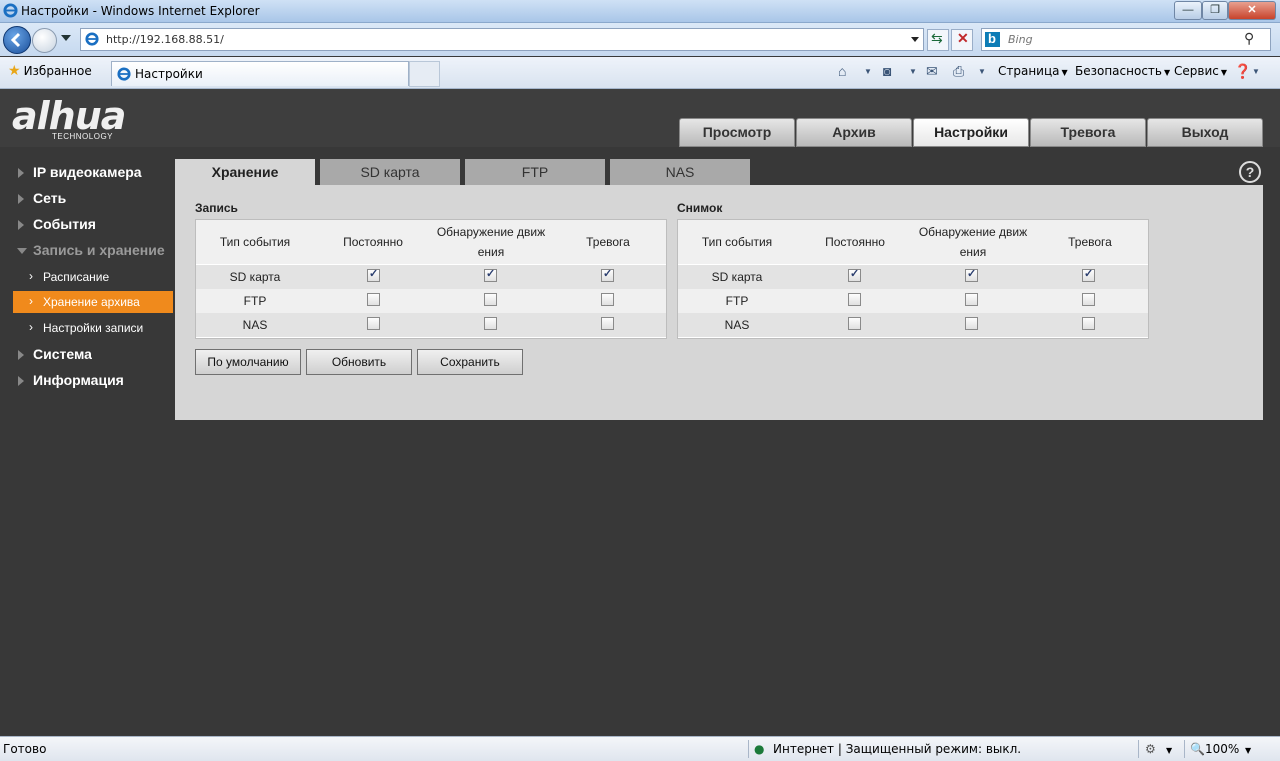 This screenshot has height=761, width=1280. I want to click on new-tab-button, so click(424, 74).